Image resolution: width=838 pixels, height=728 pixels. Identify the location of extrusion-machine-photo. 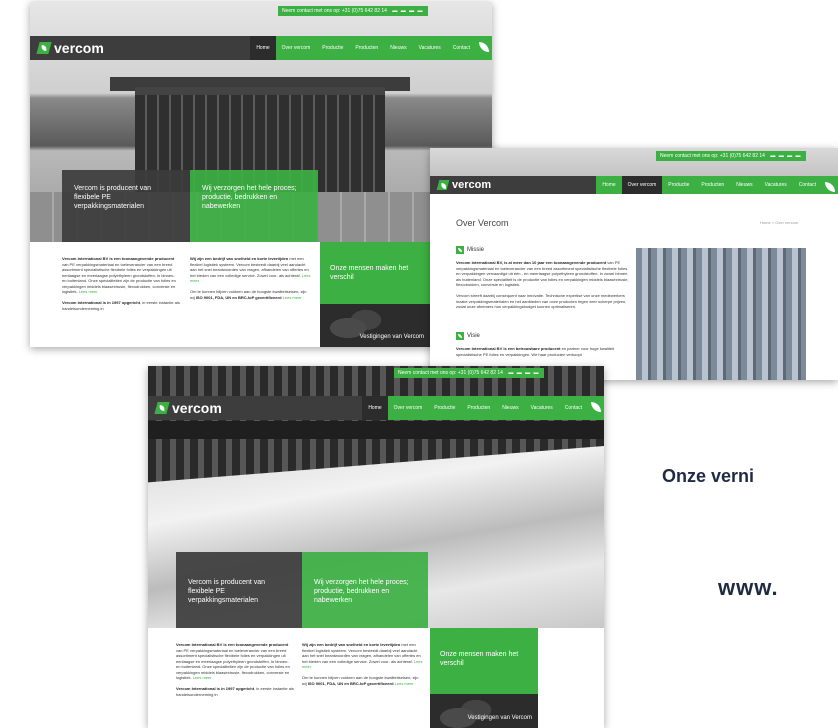
(721, 314).